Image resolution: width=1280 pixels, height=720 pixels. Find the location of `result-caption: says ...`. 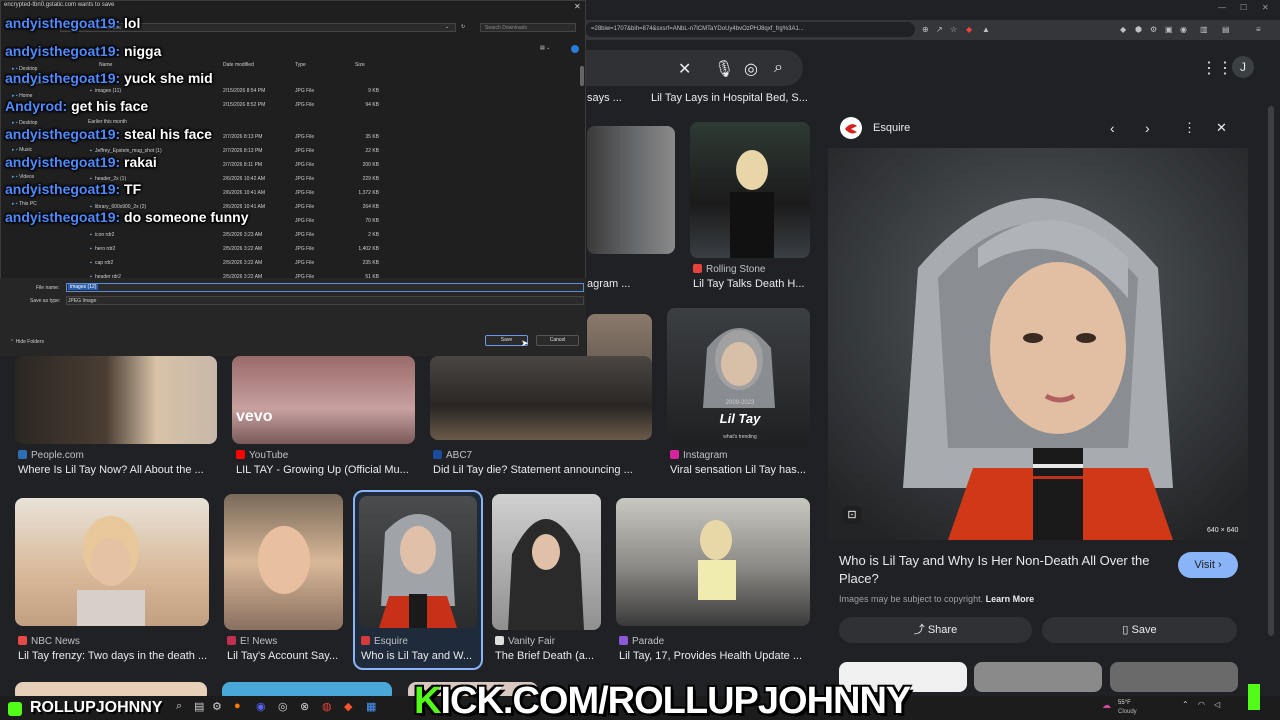

result-caption: says ... is located at coordinates (617, 98).